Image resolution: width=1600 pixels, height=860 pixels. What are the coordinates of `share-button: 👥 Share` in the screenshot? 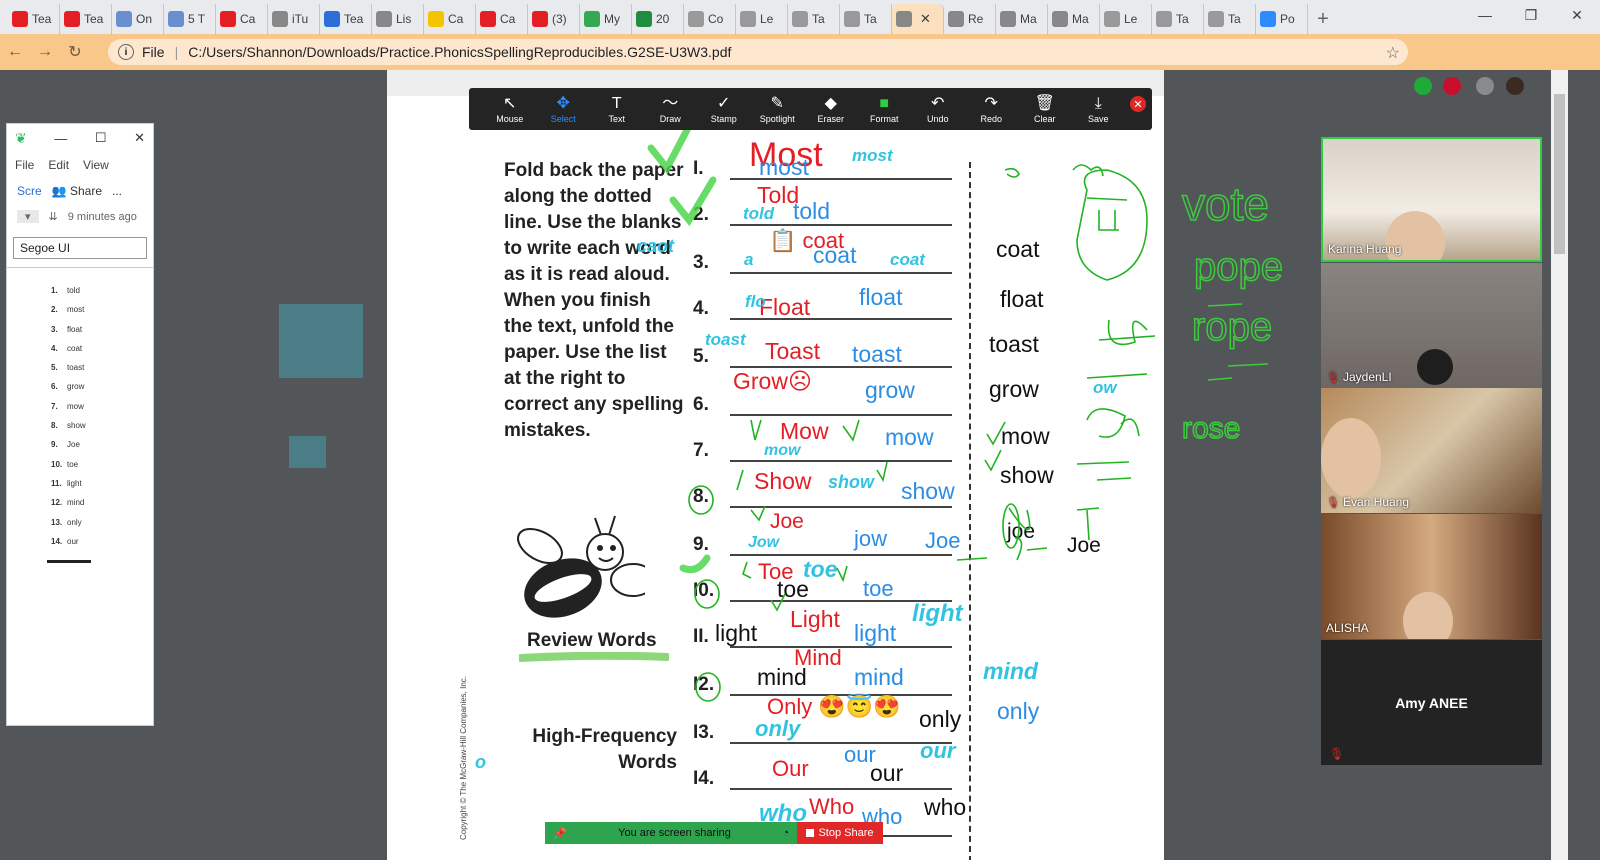 It's located at (77, 191).